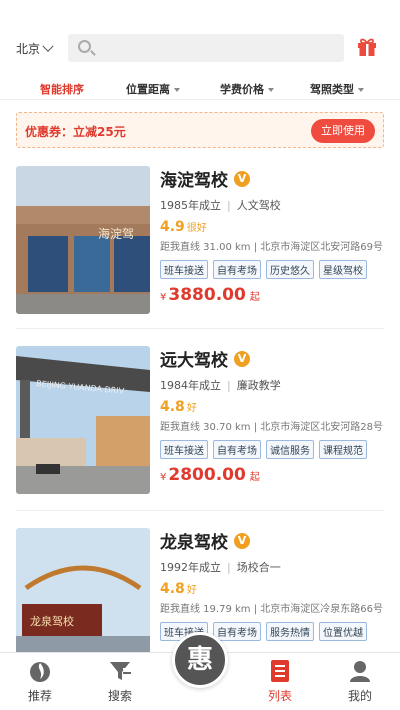 This screenshot has height=710, width=400. What do you see at coordinates (272, 540) in the screenshot?
I see `school-name: 龙泉驾校 V` at bounding box center [272, 540].